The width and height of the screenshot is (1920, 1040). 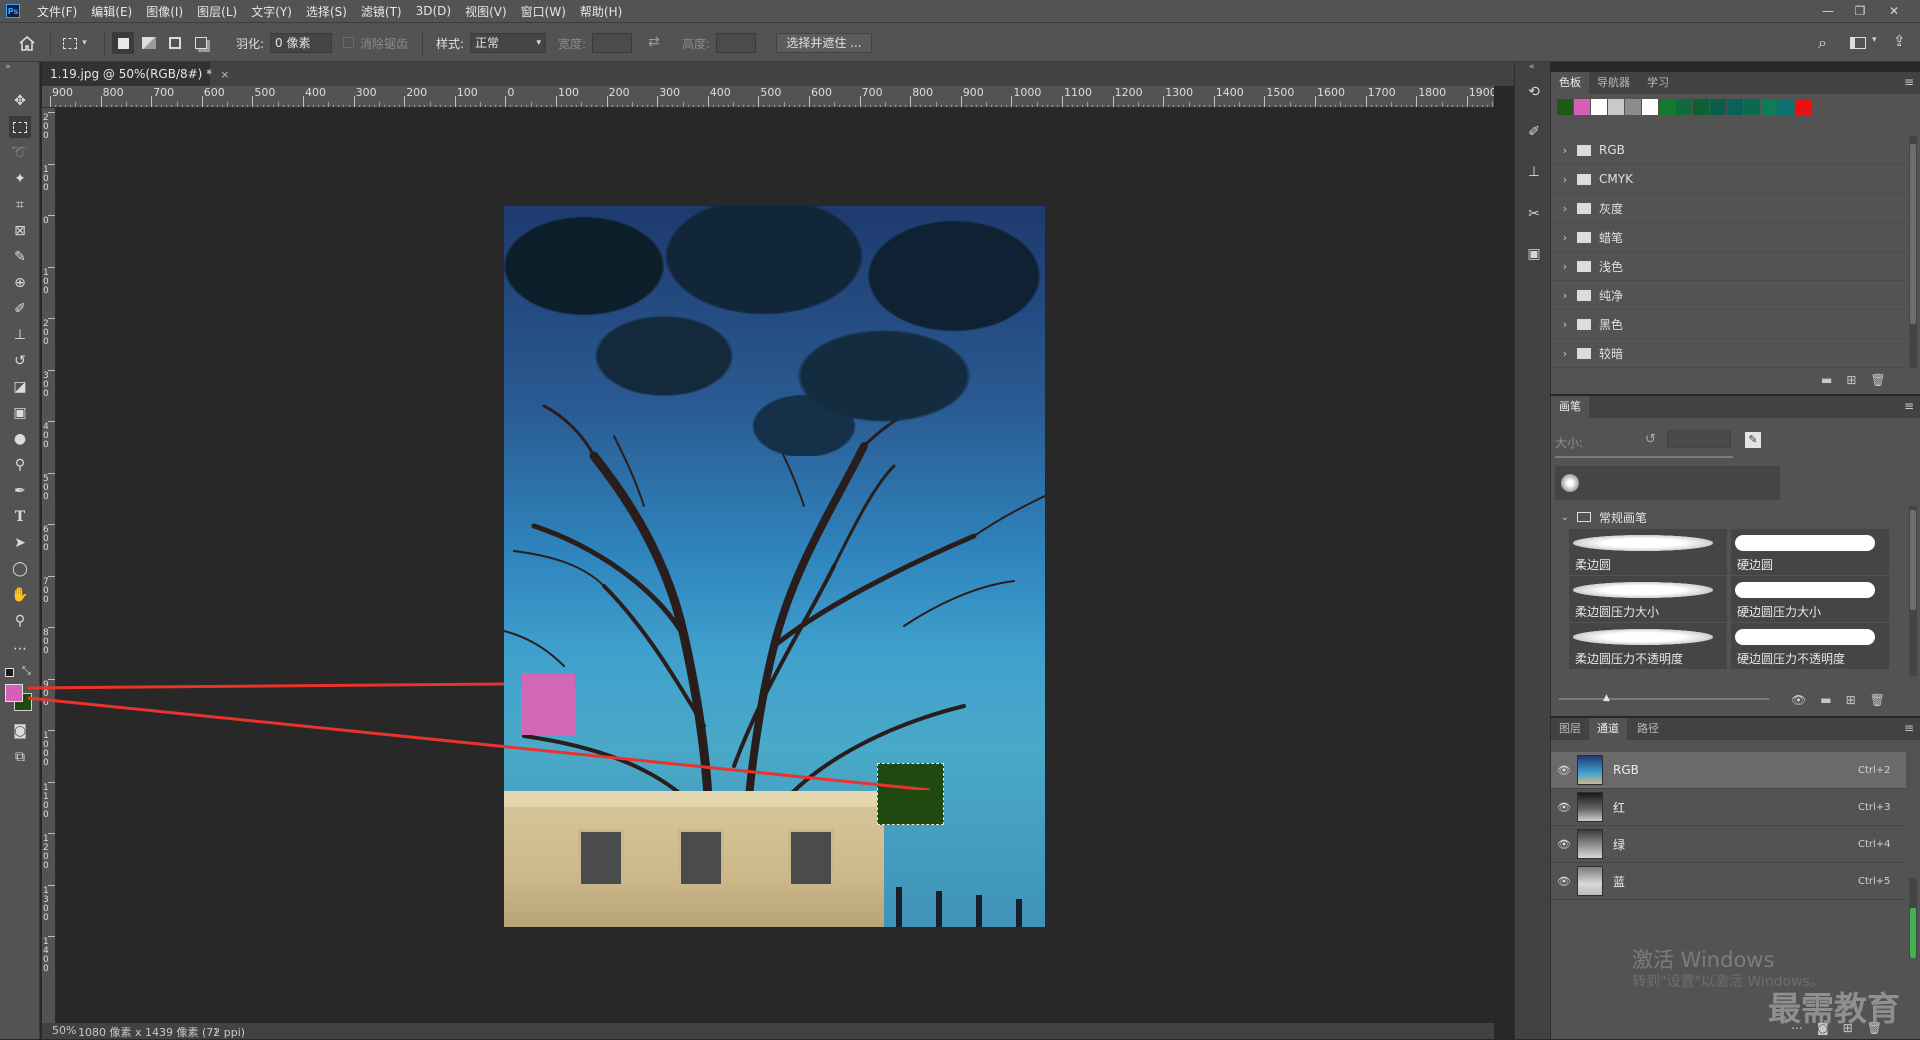 What do you see at coordinates (1728, 807) in the screenshot?
I see `channel-row-red: 👁 红 Ctrl+3` at bounding box center [1728, 807].